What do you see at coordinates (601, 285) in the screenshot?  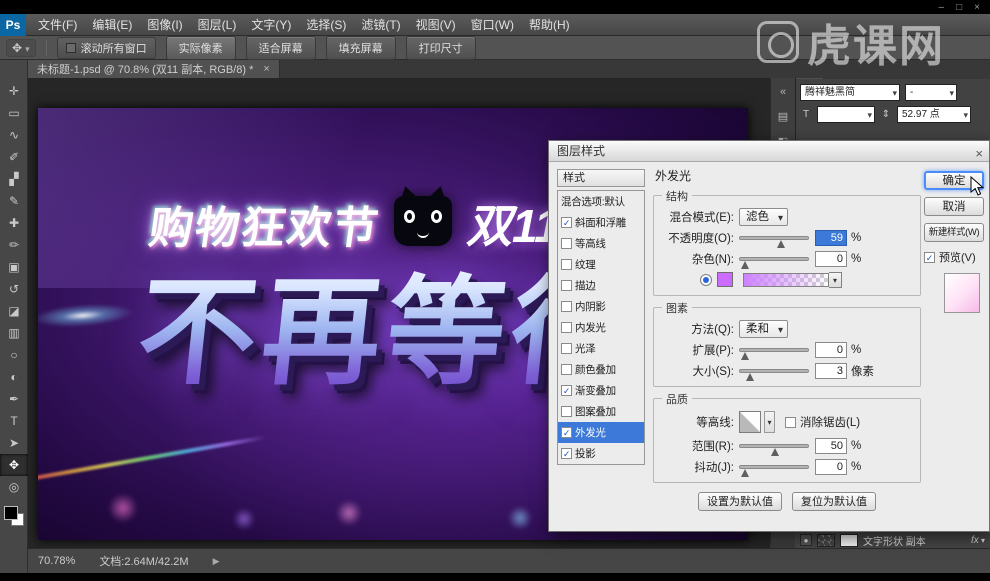 I see `style-item-stroke: 描边` at bounding box center [601, 285].